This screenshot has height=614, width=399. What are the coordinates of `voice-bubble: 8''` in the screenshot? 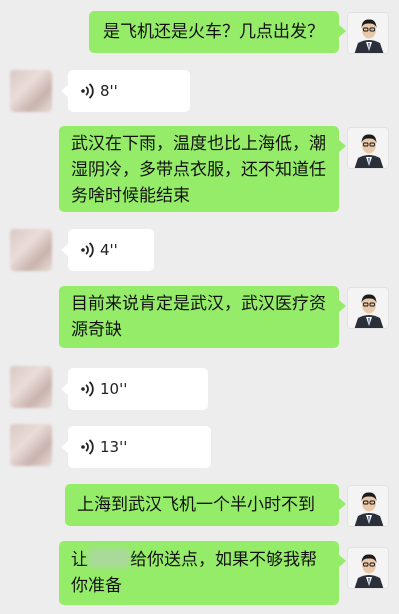 It's located at (125, 91).